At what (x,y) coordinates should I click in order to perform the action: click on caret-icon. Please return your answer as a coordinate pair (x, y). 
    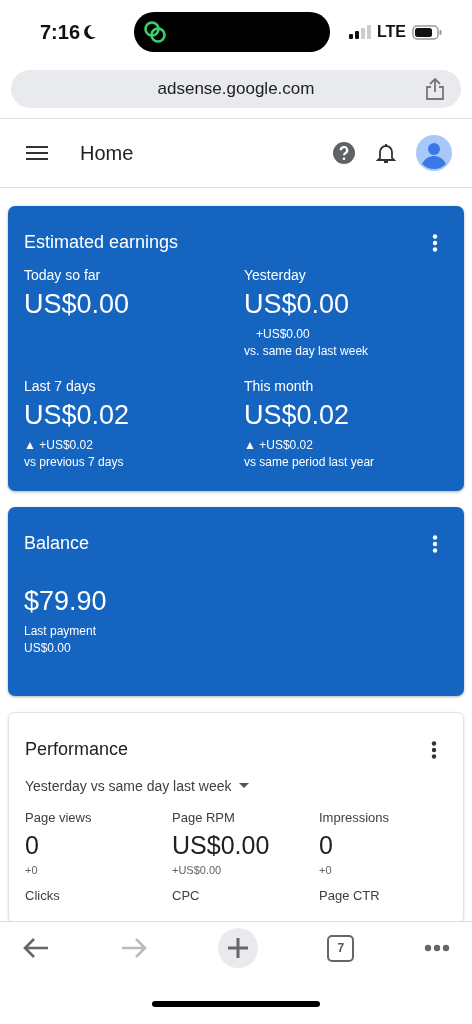
    Looking at the image, I should click on (244, 786).